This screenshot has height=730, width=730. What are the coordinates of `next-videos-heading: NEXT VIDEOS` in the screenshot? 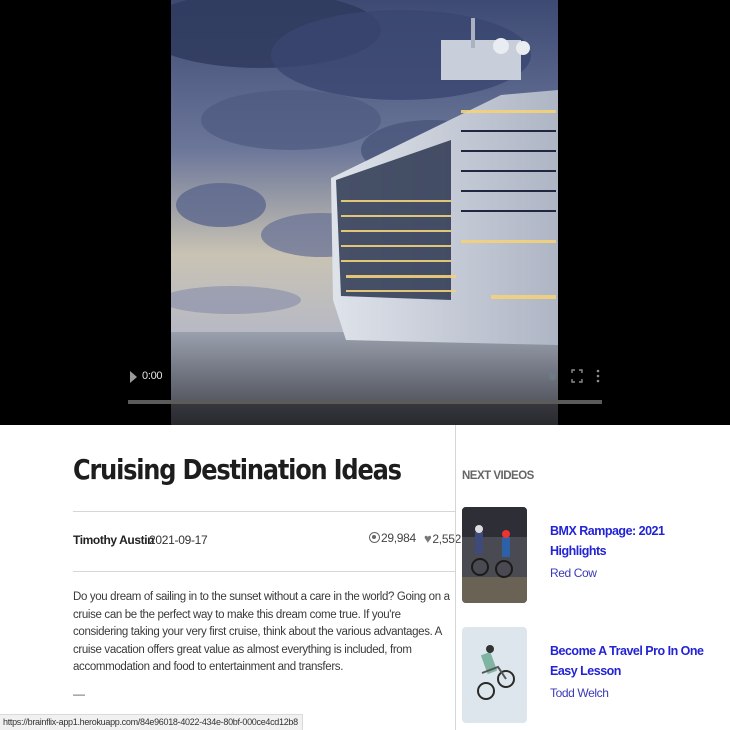 It's located at (498, 476).